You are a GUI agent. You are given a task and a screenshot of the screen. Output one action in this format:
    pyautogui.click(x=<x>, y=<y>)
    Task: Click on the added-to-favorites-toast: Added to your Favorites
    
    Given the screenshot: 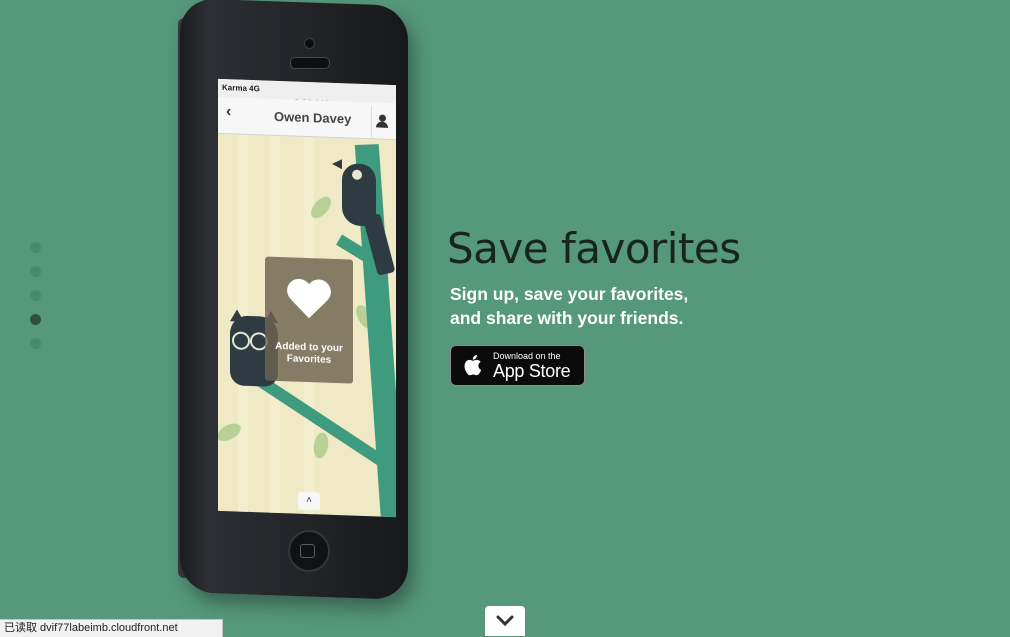 What is the action you would take?
    pyautogui.click(x=309, y=320)
    